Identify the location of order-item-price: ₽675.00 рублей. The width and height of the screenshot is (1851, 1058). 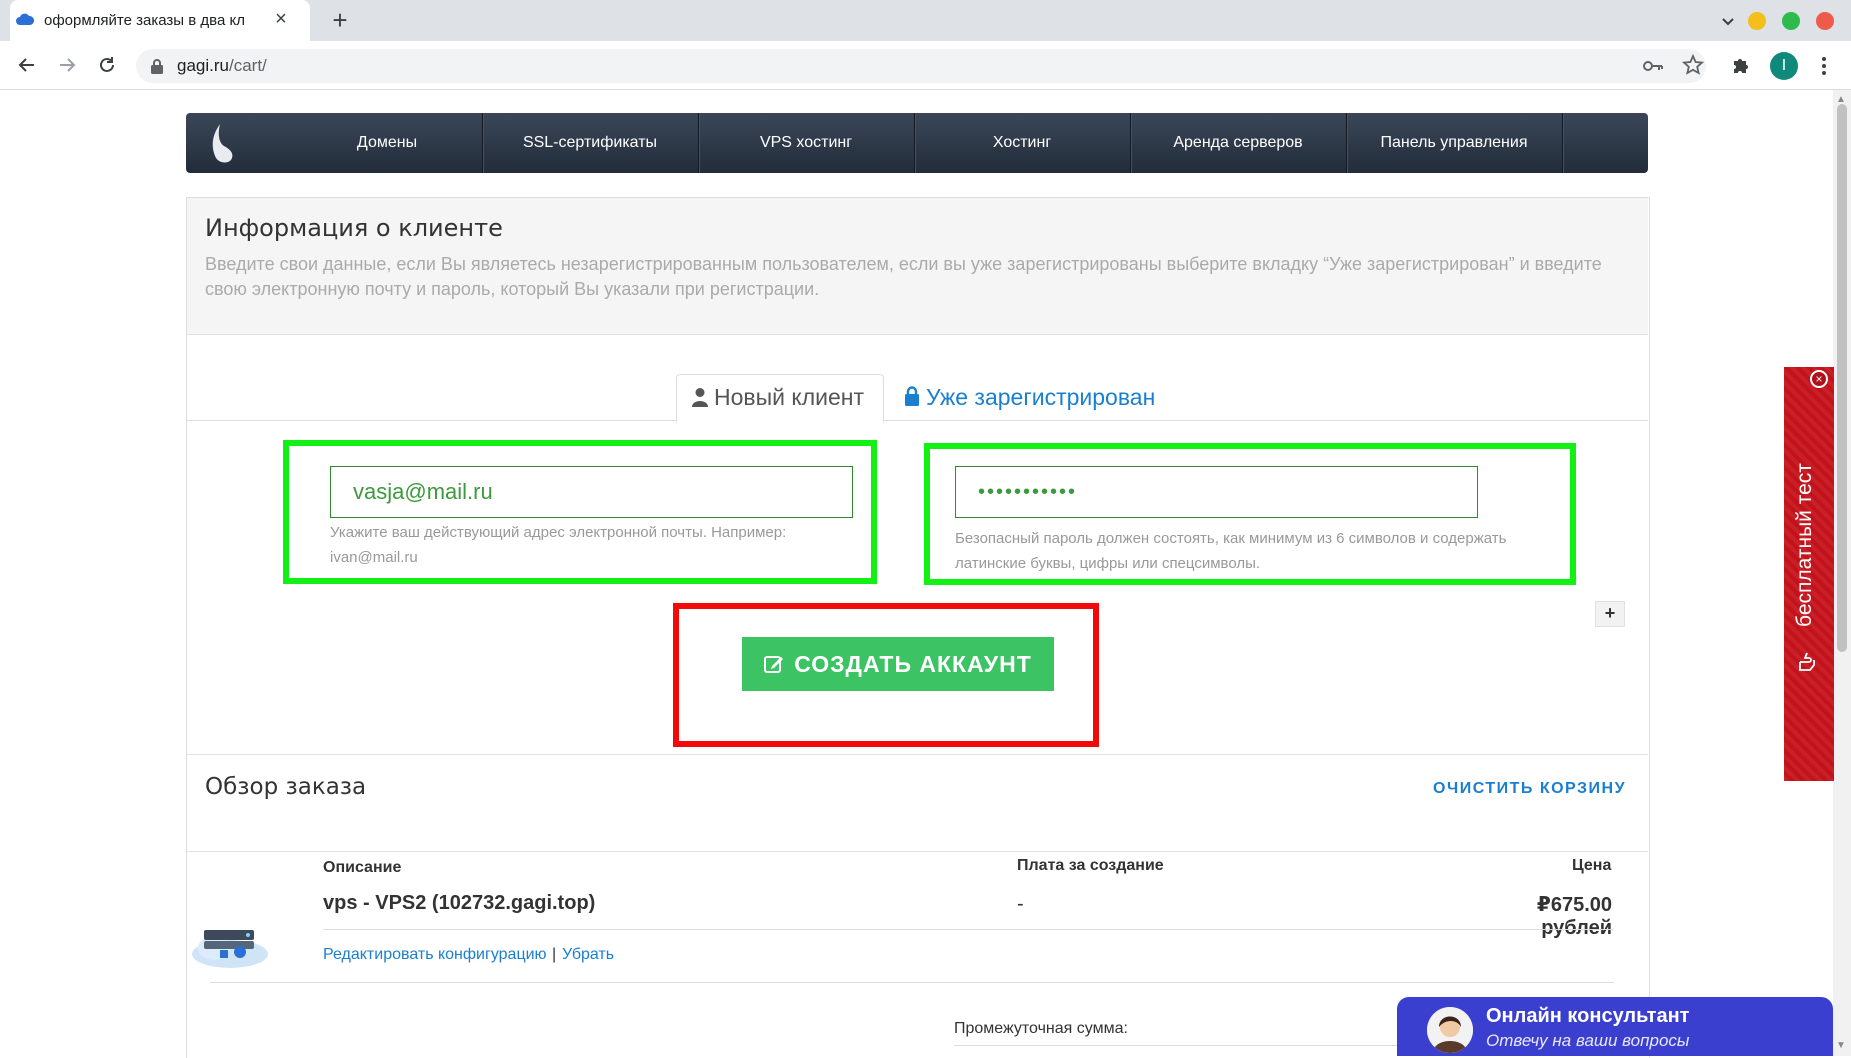
(1574, 916).